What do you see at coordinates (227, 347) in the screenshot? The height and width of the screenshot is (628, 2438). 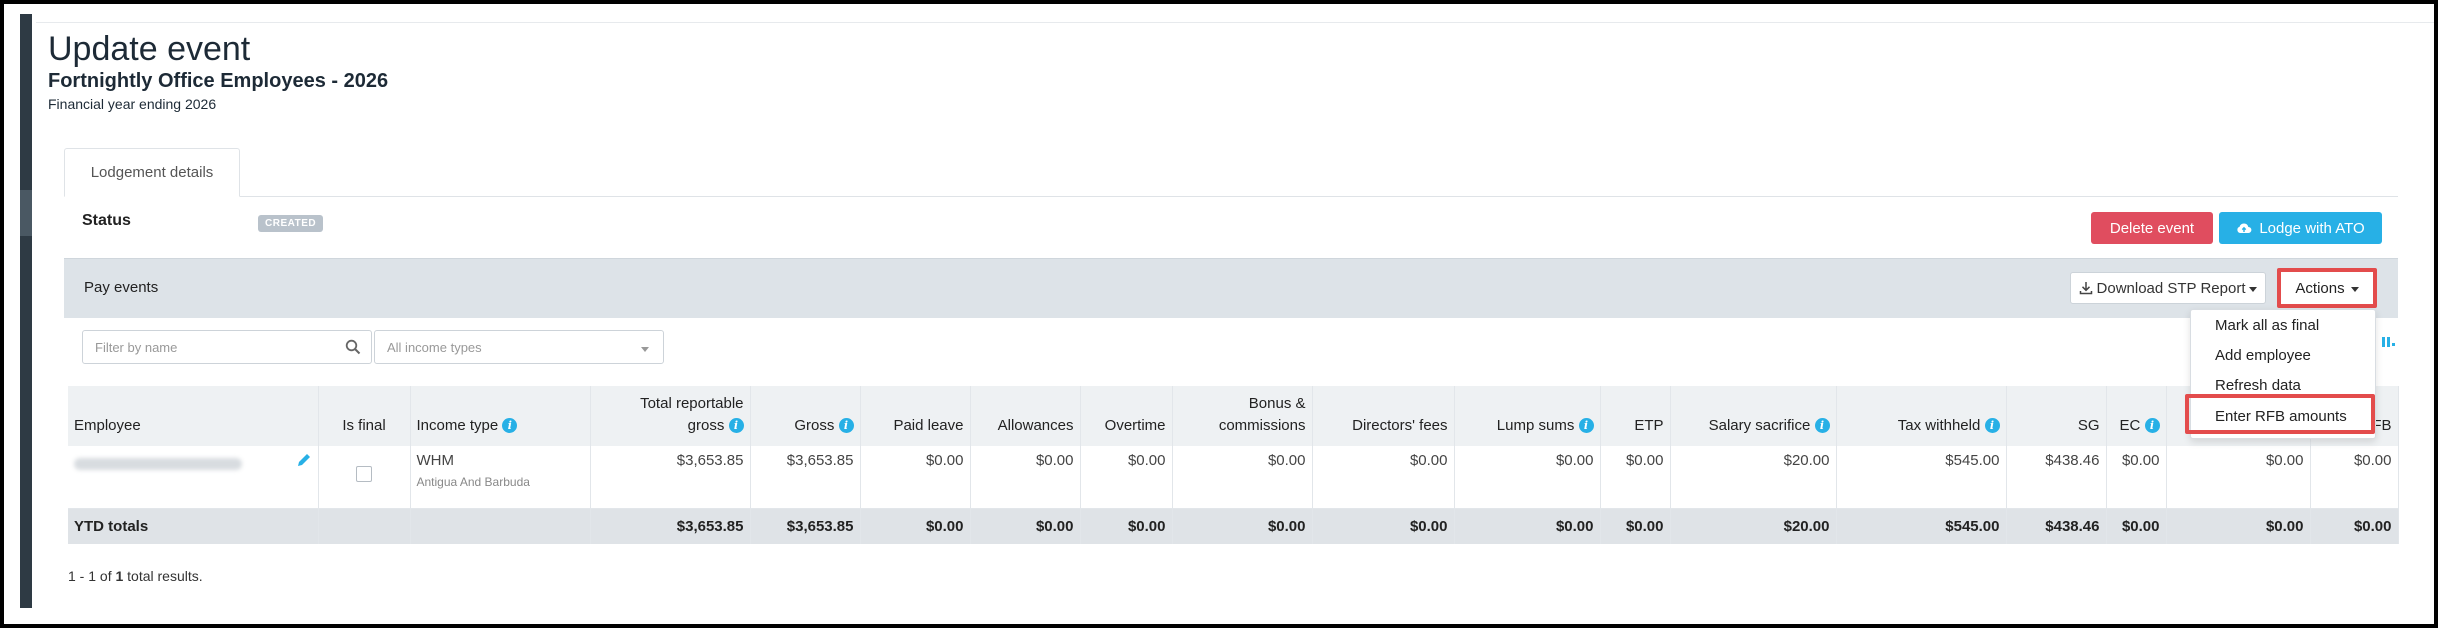 I see `filter-by-name-input: Filter by name` at bounding box center [227, 347].